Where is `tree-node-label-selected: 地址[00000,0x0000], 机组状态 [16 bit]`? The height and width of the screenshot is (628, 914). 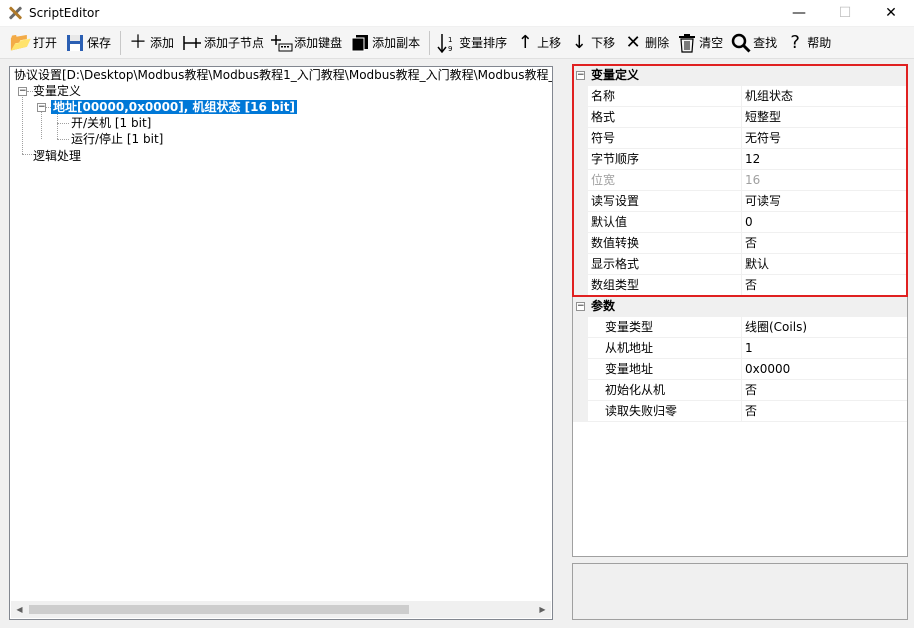
tree-node-label-selected: 地址[00000,0x0000], 机组状态 [16 bit] is located at coordinates (174, 107).